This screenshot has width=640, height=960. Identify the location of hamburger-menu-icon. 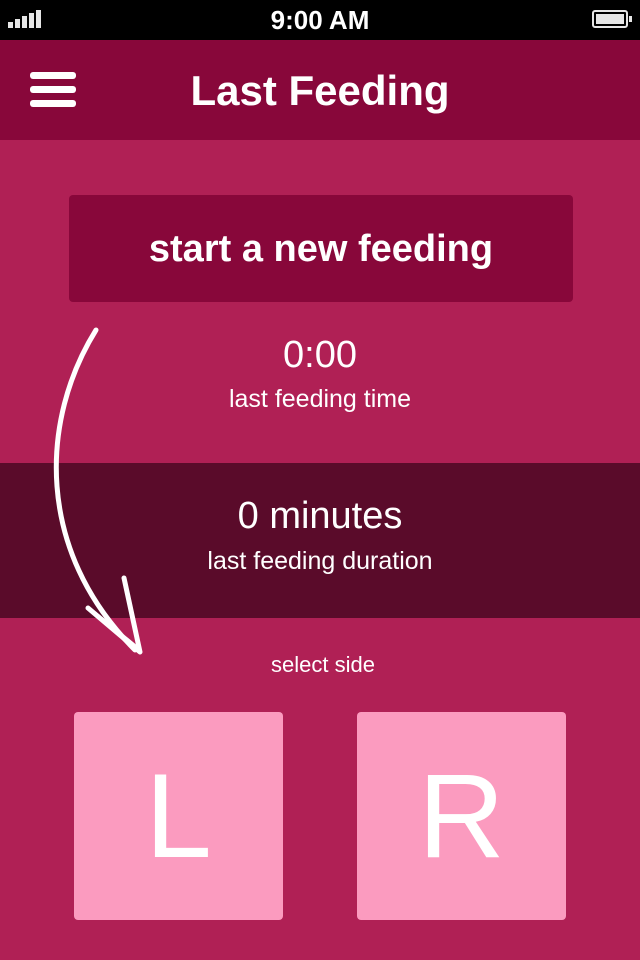
(53, 90).